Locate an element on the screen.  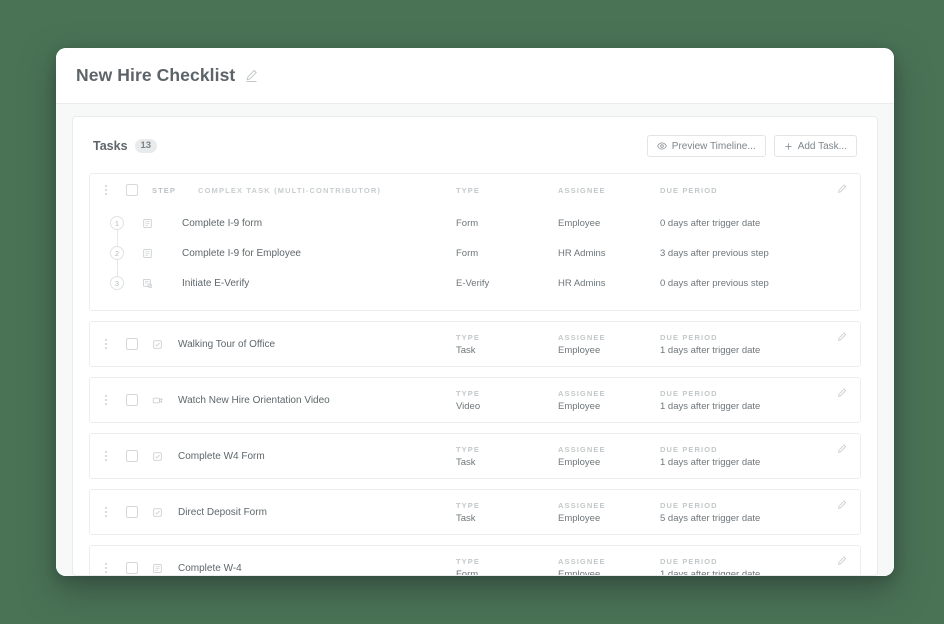
tasks-heading: Tasks 13 is located at coordinates (125, 146).